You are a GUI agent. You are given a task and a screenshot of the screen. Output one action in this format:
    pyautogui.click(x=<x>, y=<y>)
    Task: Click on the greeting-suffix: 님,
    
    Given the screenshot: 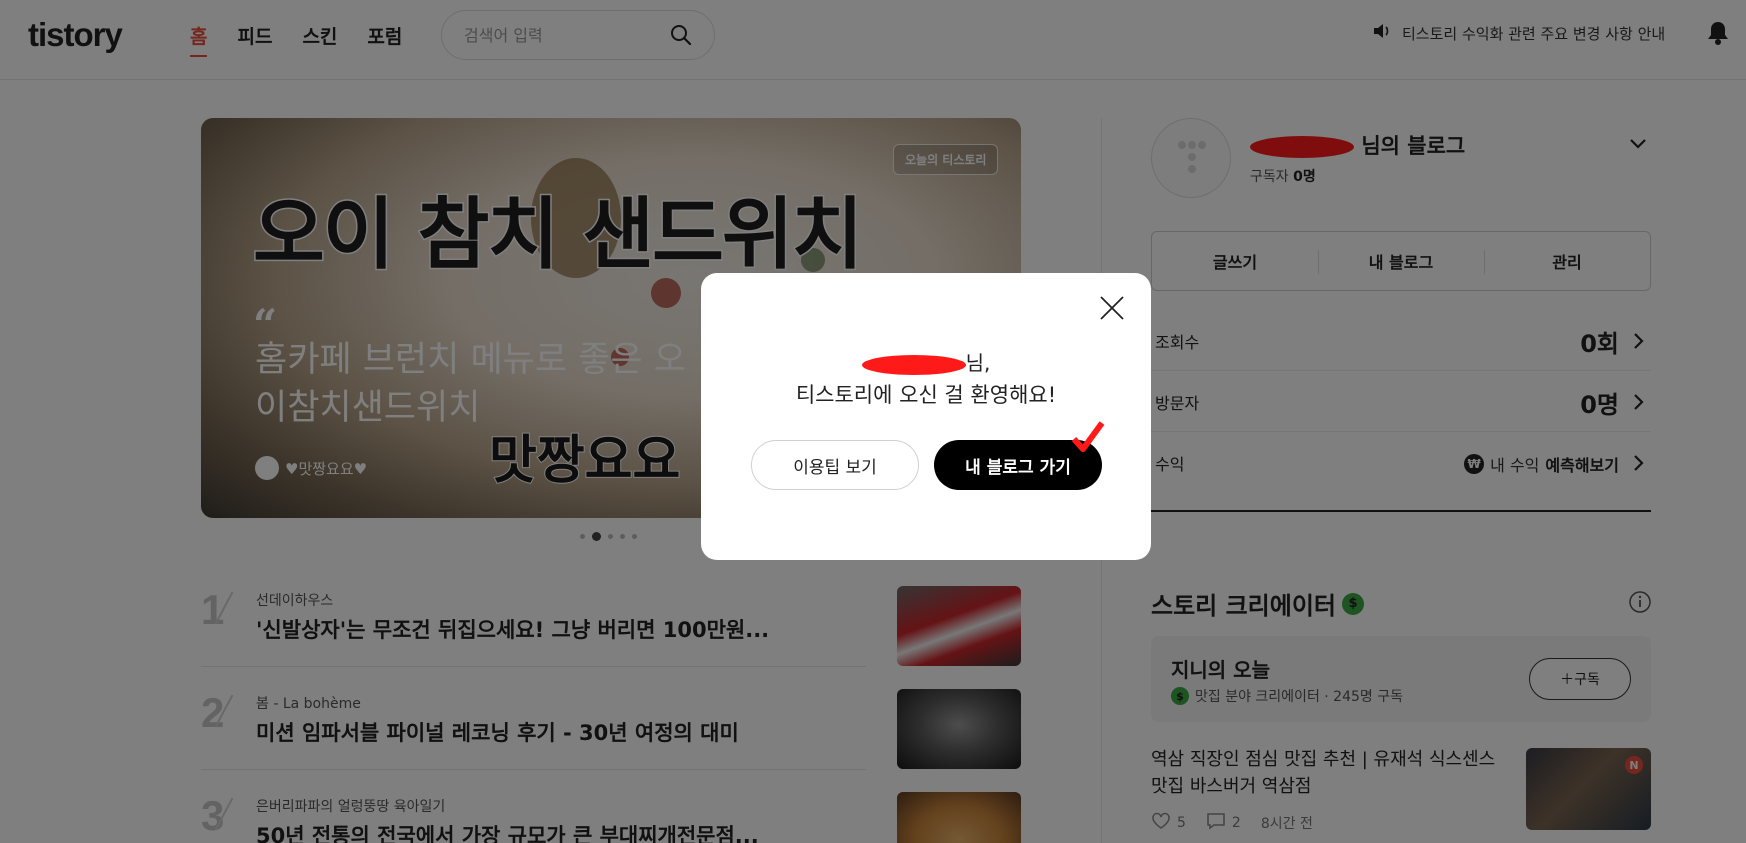 What is the action you would take?
    pyautogui.click(x=978, y=363)
    